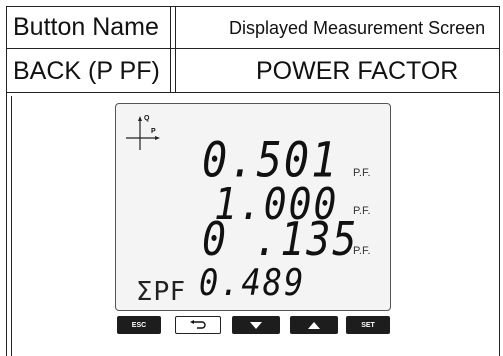  What do you see at coordinates (170, 49) in the screenshot?
I see `col-divider-a` at bounding box center [170, 49].